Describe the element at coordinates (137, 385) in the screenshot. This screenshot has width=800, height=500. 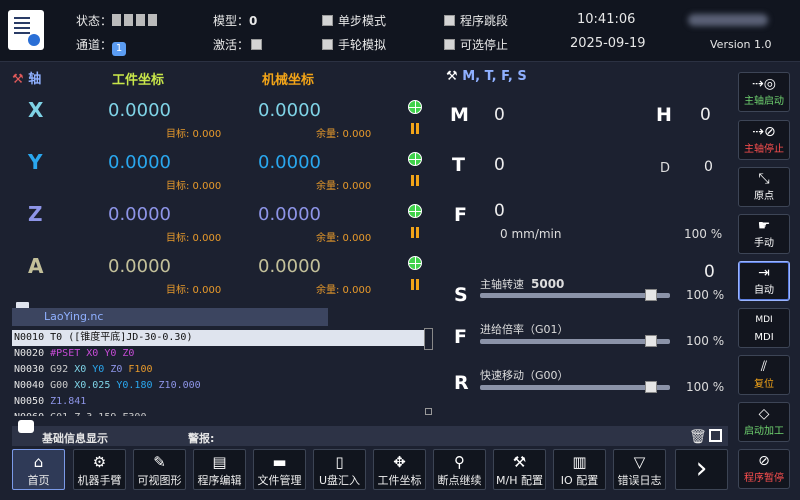
I see `code-token: Y0.180` at that location.